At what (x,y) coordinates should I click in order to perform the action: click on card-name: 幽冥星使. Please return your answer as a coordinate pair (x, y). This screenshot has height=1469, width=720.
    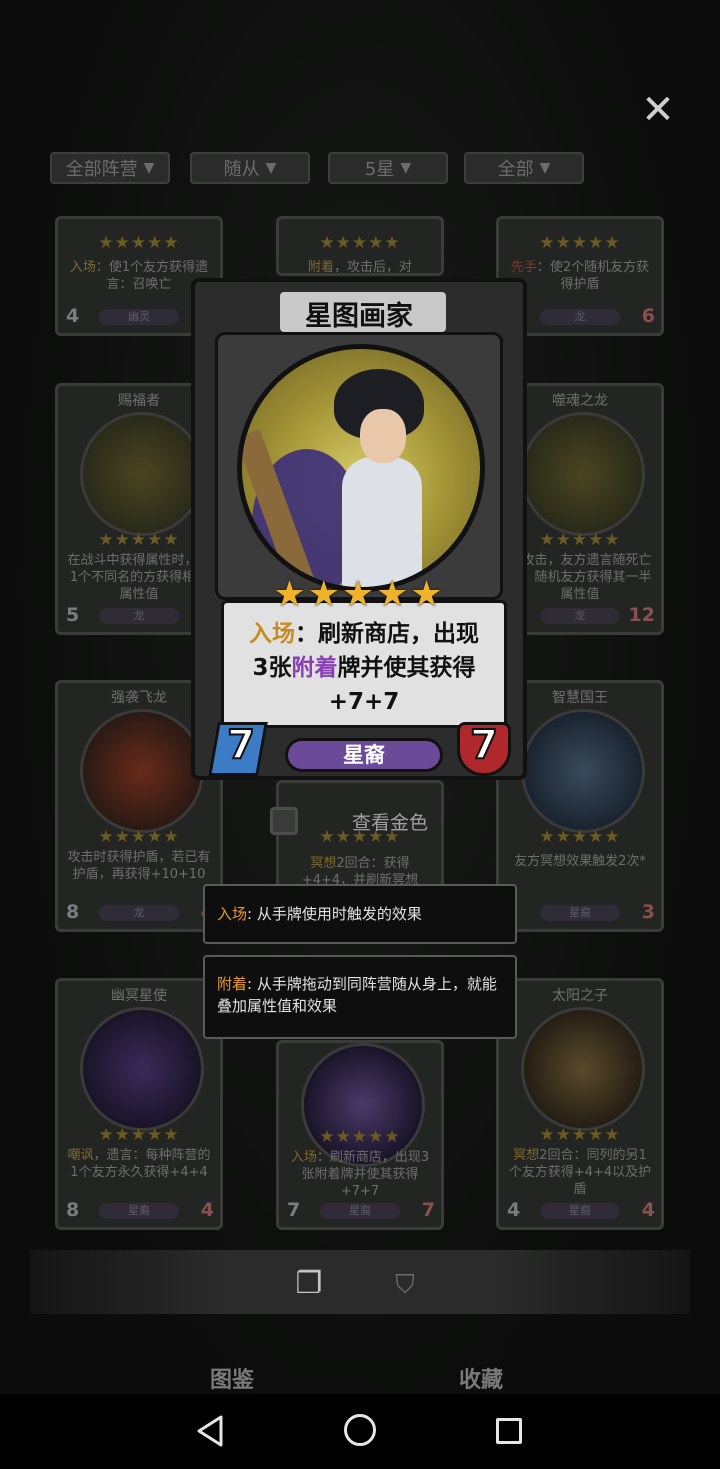
    Looking at the image, I should click on (139, 996).